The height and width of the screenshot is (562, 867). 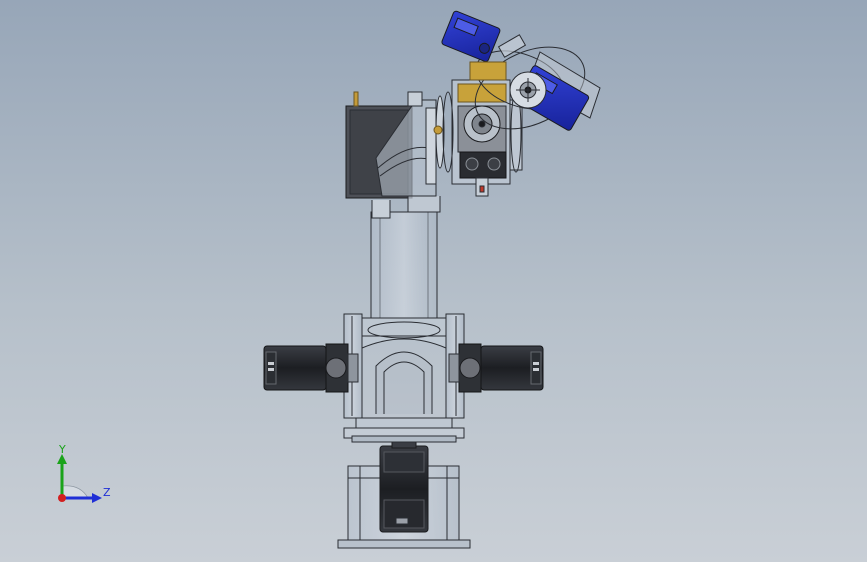 What do you see at coordinates (311, 368) in the screenshot?
I see `left-shoulder-motor` at bounding box center [311, 368].